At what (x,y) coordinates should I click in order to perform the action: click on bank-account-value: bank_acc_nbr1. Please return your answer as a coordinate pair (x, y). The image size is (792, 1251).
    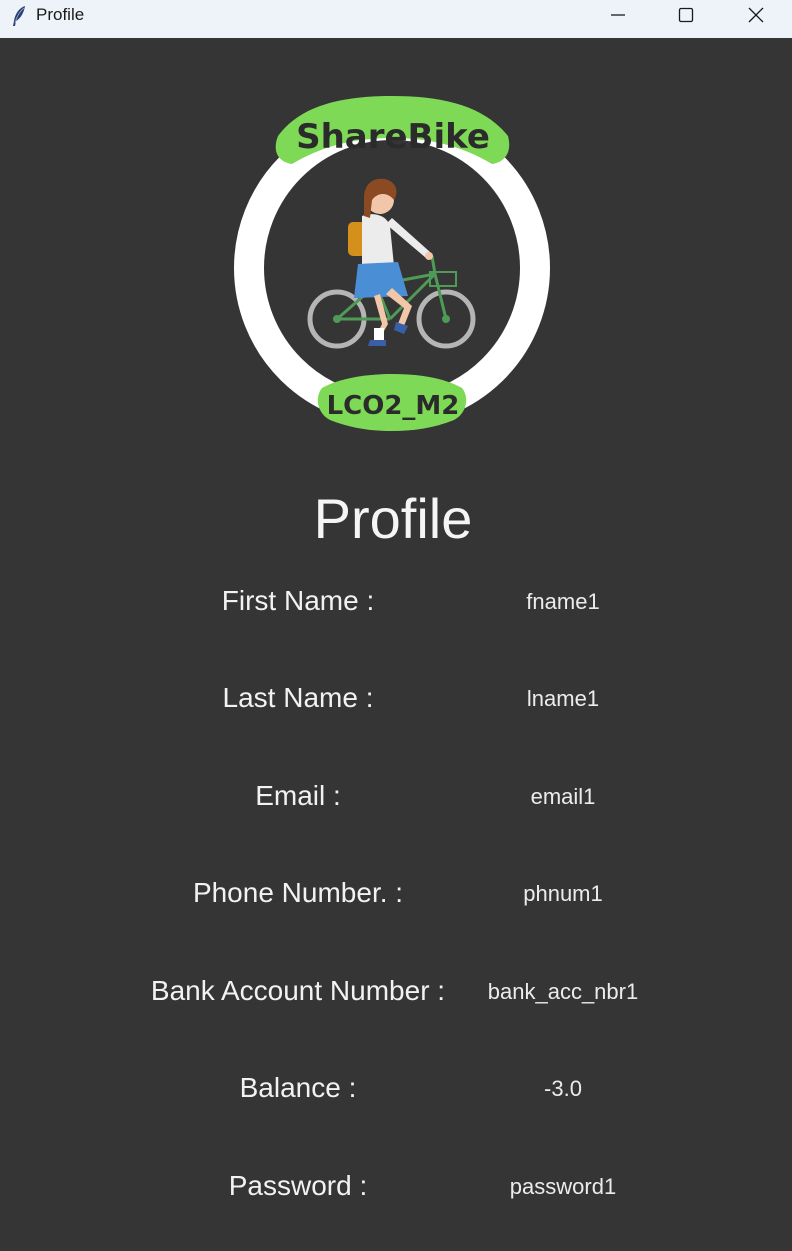
    Looking at the image, I should click on (563, 991).